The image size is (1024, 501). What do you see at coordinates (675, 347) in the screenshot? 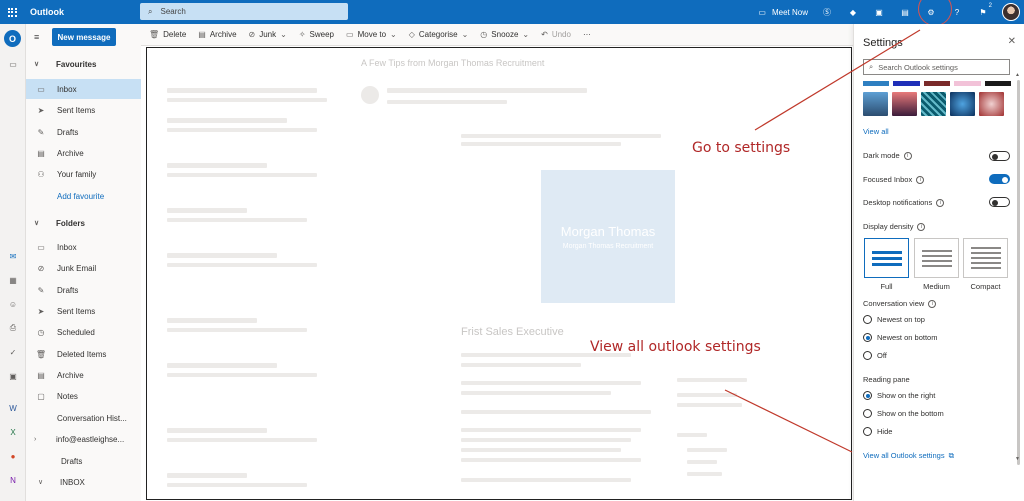
I see `annotation-view-all-settings: View all outlook settings` at bounding box center [675, 347].